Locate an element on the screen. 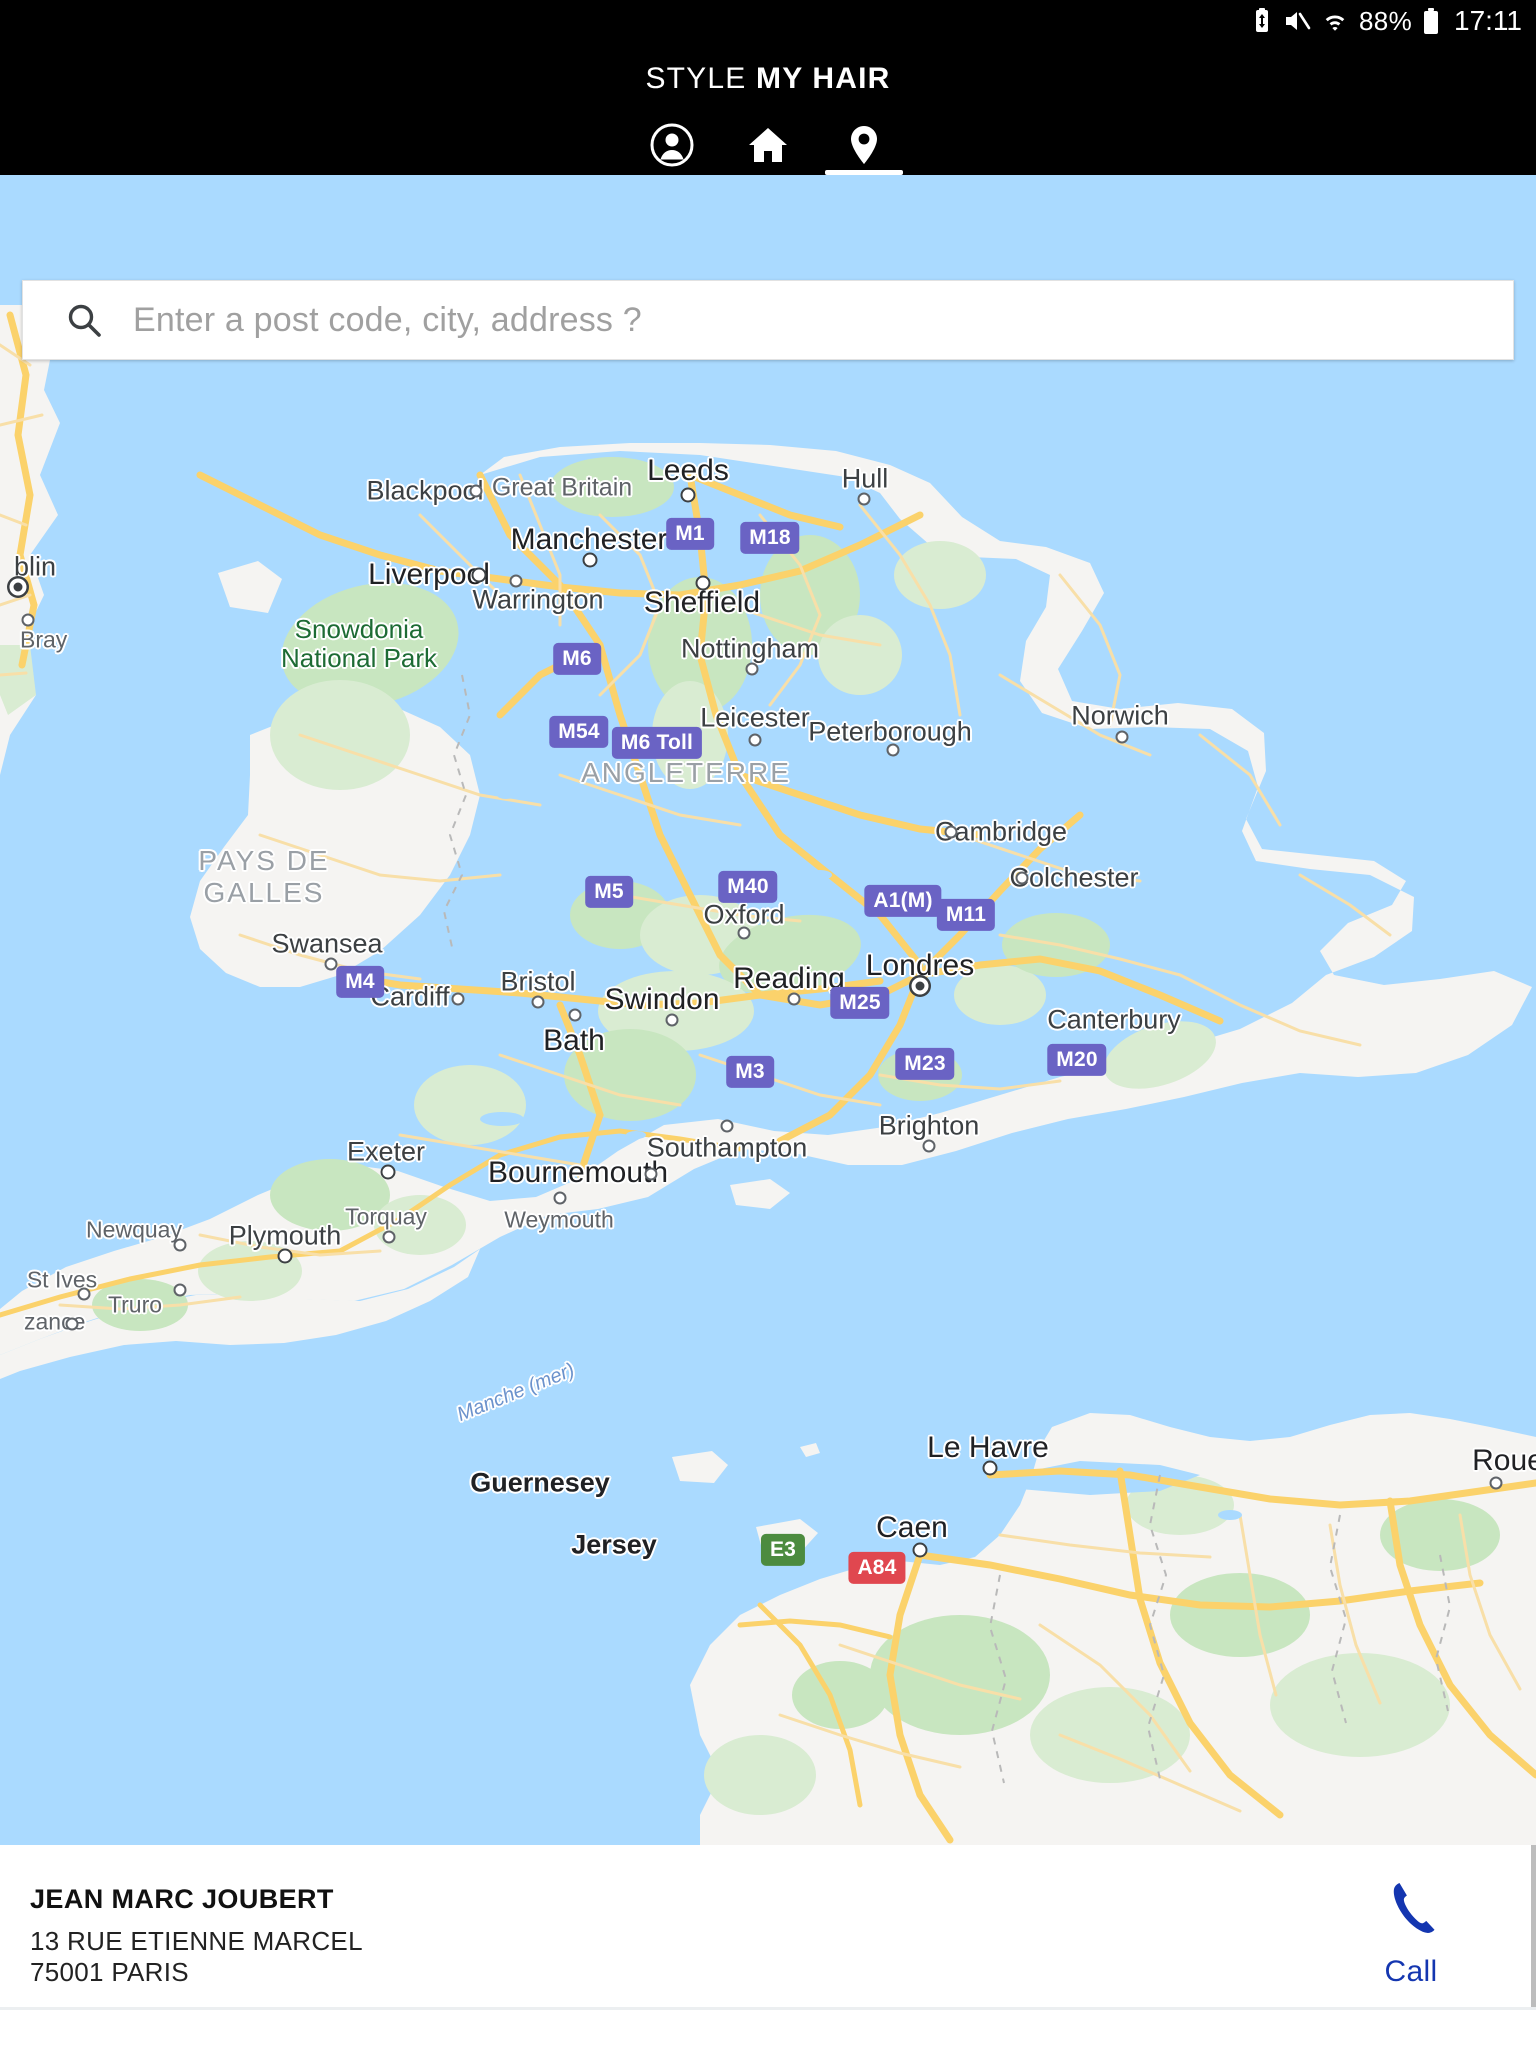 This screenshot has width=1536, height=2048. call-button: Call is located at coordinates (1411, 1917).